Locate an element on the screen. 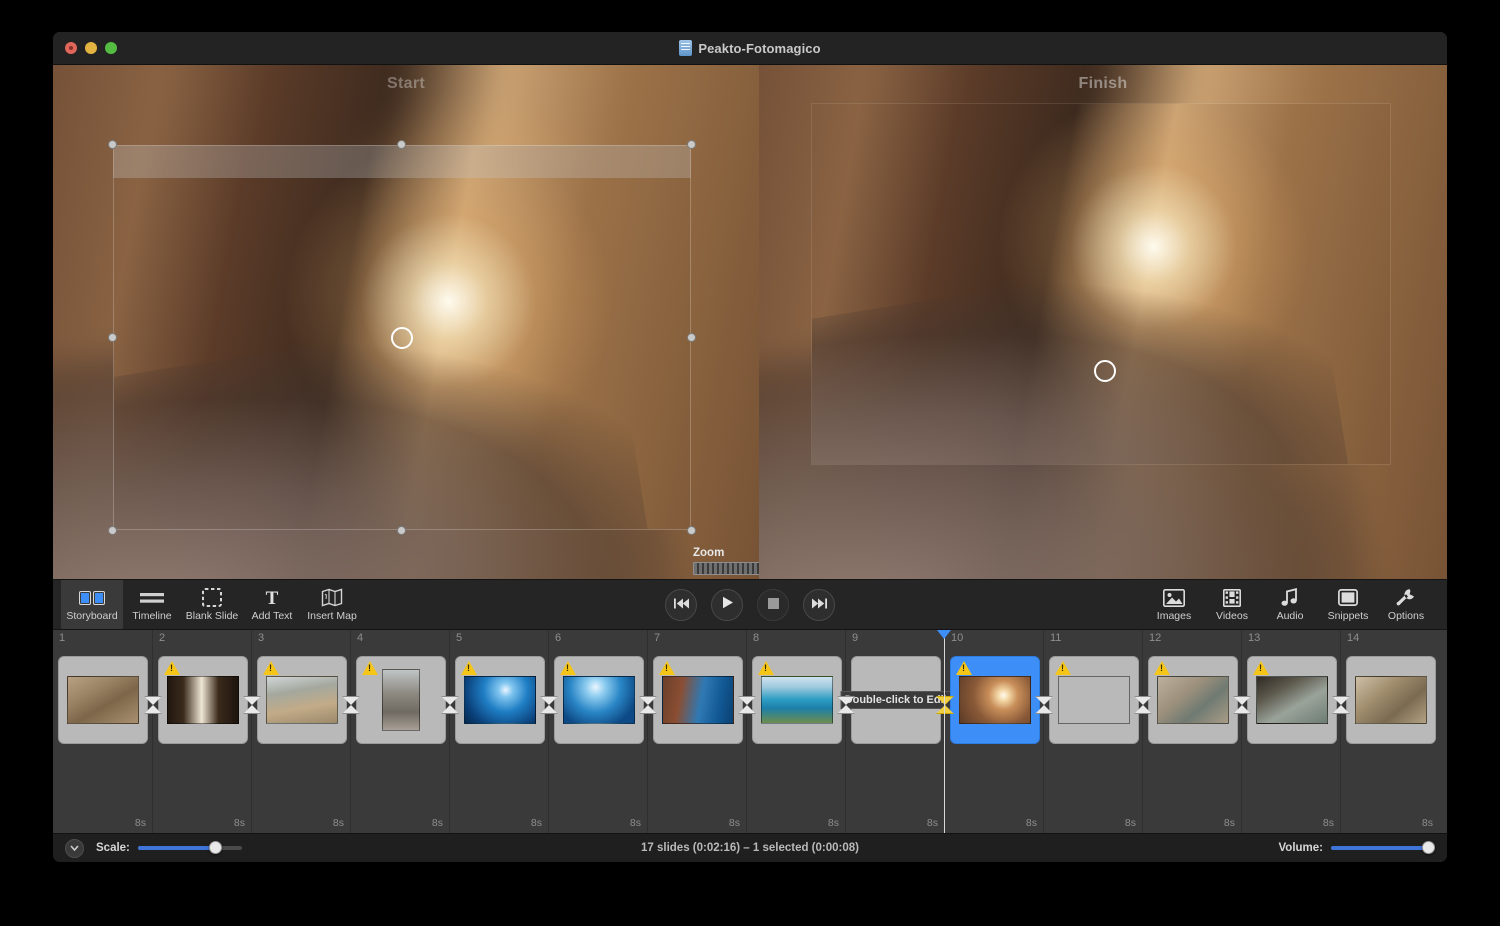  slide-number: 9 is located at coordinates (855, 638).